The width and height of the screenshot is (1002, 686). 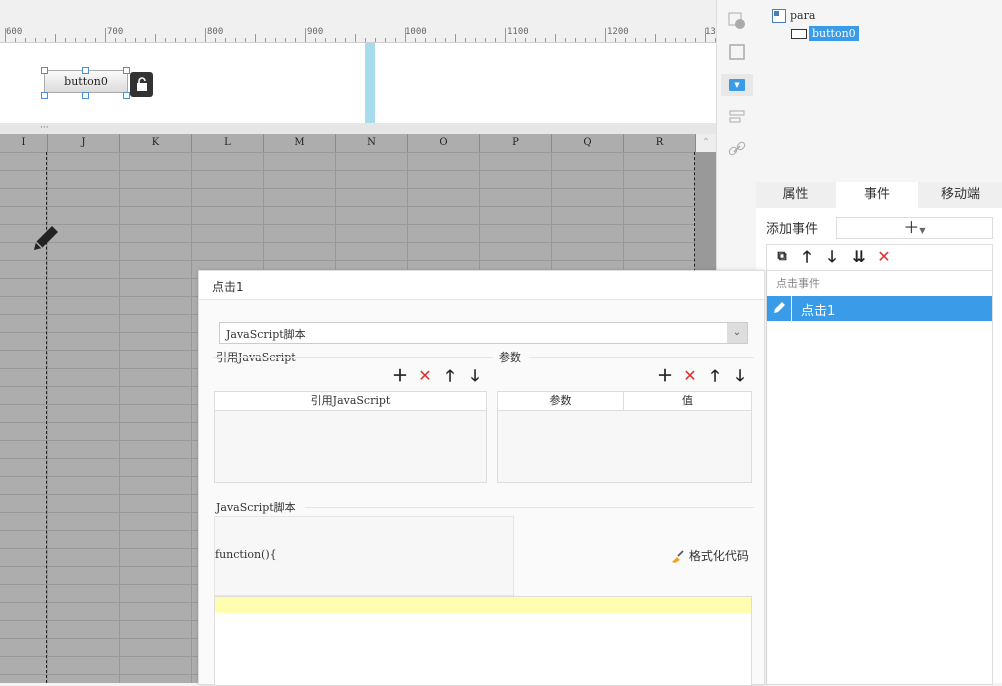 I want to click on link-icon, so click(x=737, y=150).